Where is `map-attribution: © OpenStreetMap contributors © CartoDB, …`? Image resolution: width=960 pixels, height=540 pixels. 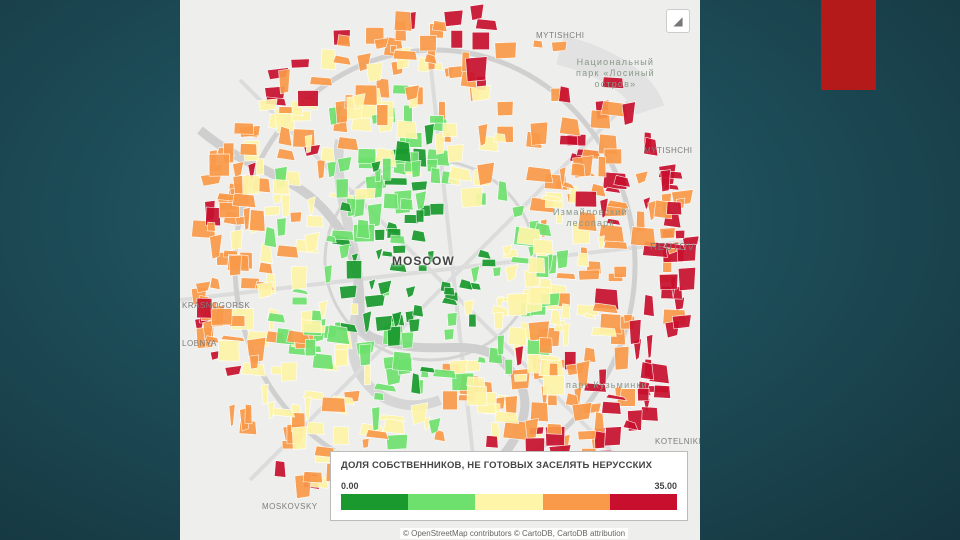
map-attribution: © OpenStreetMap contributors © CartoDB, … is located at coordinates (514, 533).